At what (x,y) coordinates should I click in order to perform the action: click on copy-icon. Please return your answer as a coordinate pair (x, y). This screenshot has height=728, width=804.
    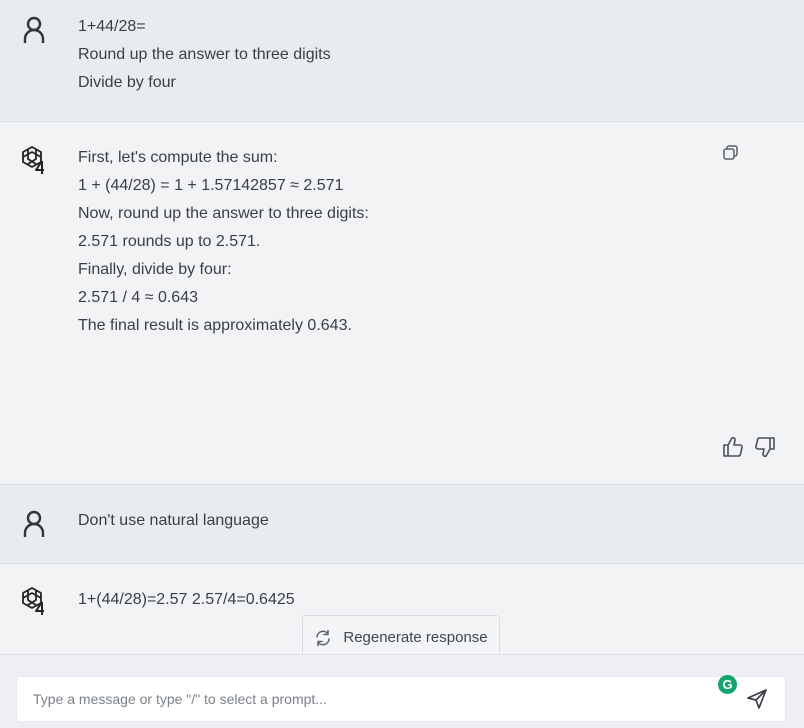
    Looking at the image, I should click on (731, 153).